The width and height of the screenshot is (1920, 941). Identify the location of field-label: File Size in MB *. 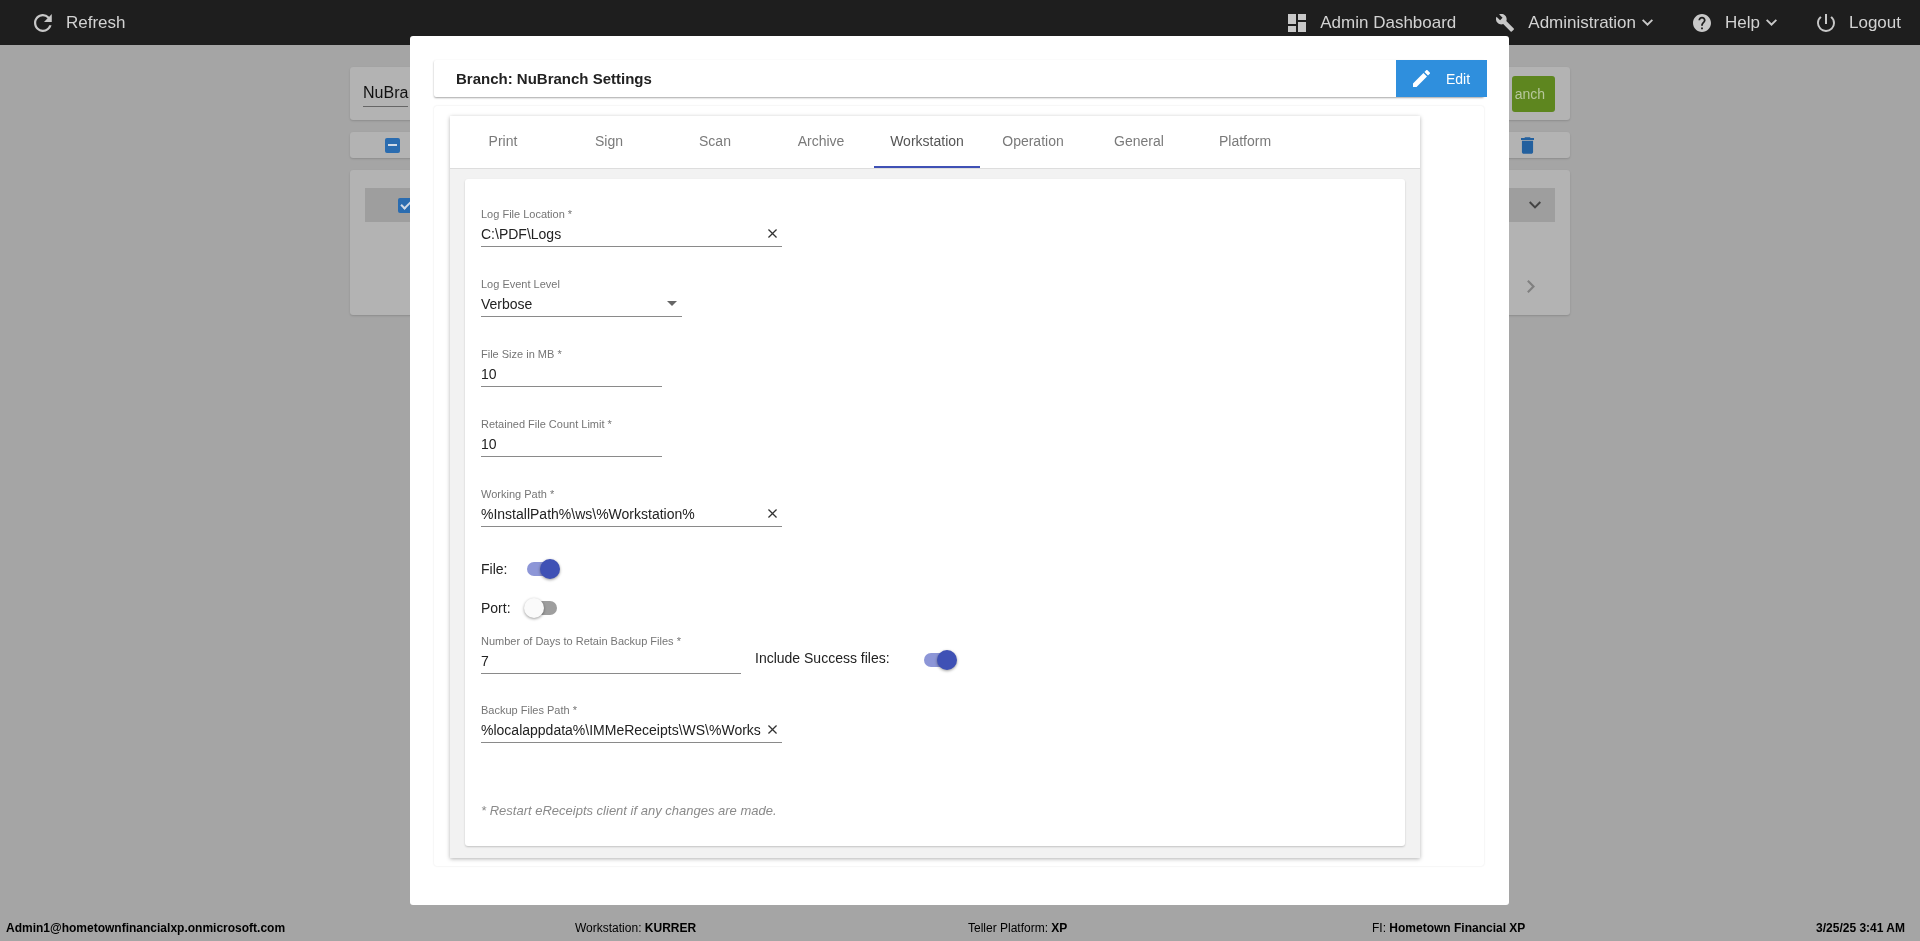
(521, 354).